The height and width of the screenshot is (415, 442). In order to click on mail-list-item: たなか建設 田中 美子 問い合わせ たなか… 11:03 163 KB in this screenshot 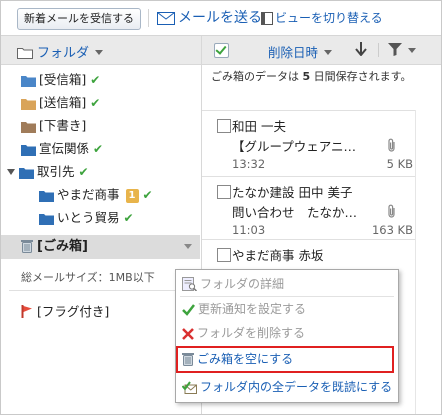, I will do `click(308, 208)`.